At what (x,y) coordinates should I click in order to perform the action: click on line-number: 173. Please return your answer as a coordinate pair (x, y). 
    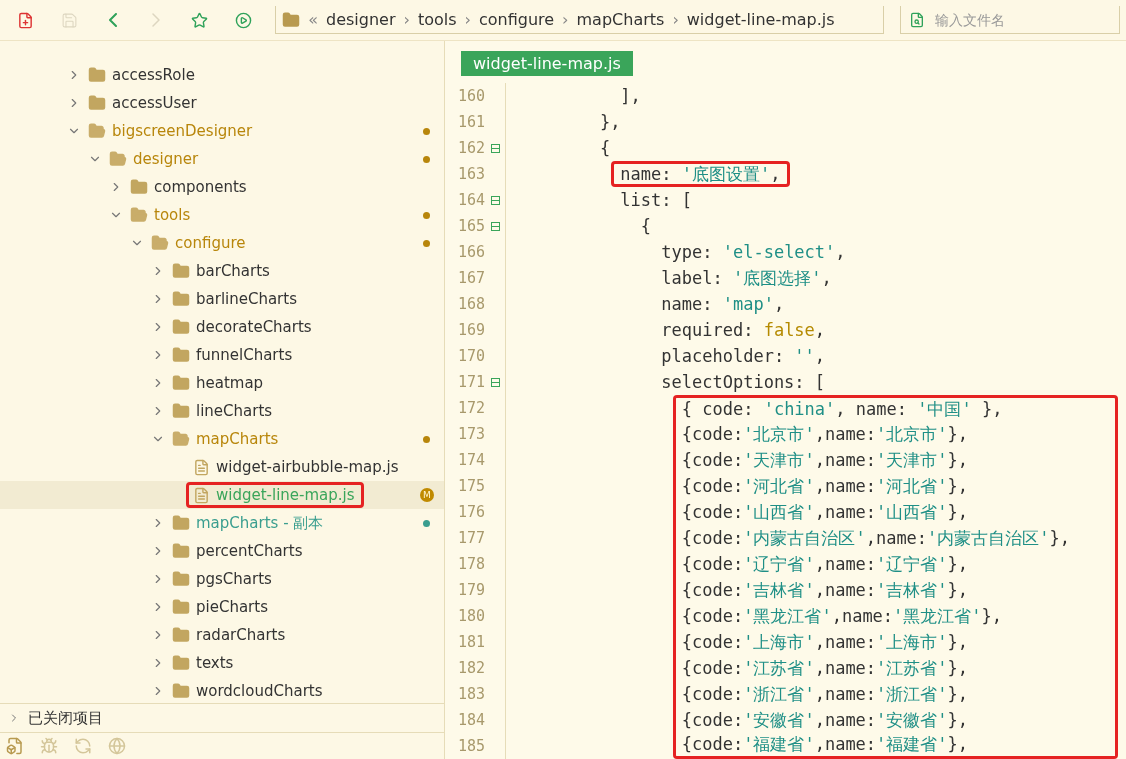
    Looking at the image, I should click on (470, 434).